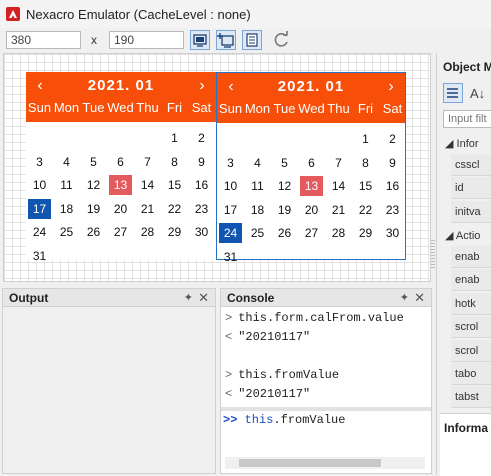 Image resolution: width=491 pixels, height=476 pixels. What do you see at coordinates (325, 337) in the screenshot?
I see `console-line: < "20210117"` at bounding box center [325, 337].